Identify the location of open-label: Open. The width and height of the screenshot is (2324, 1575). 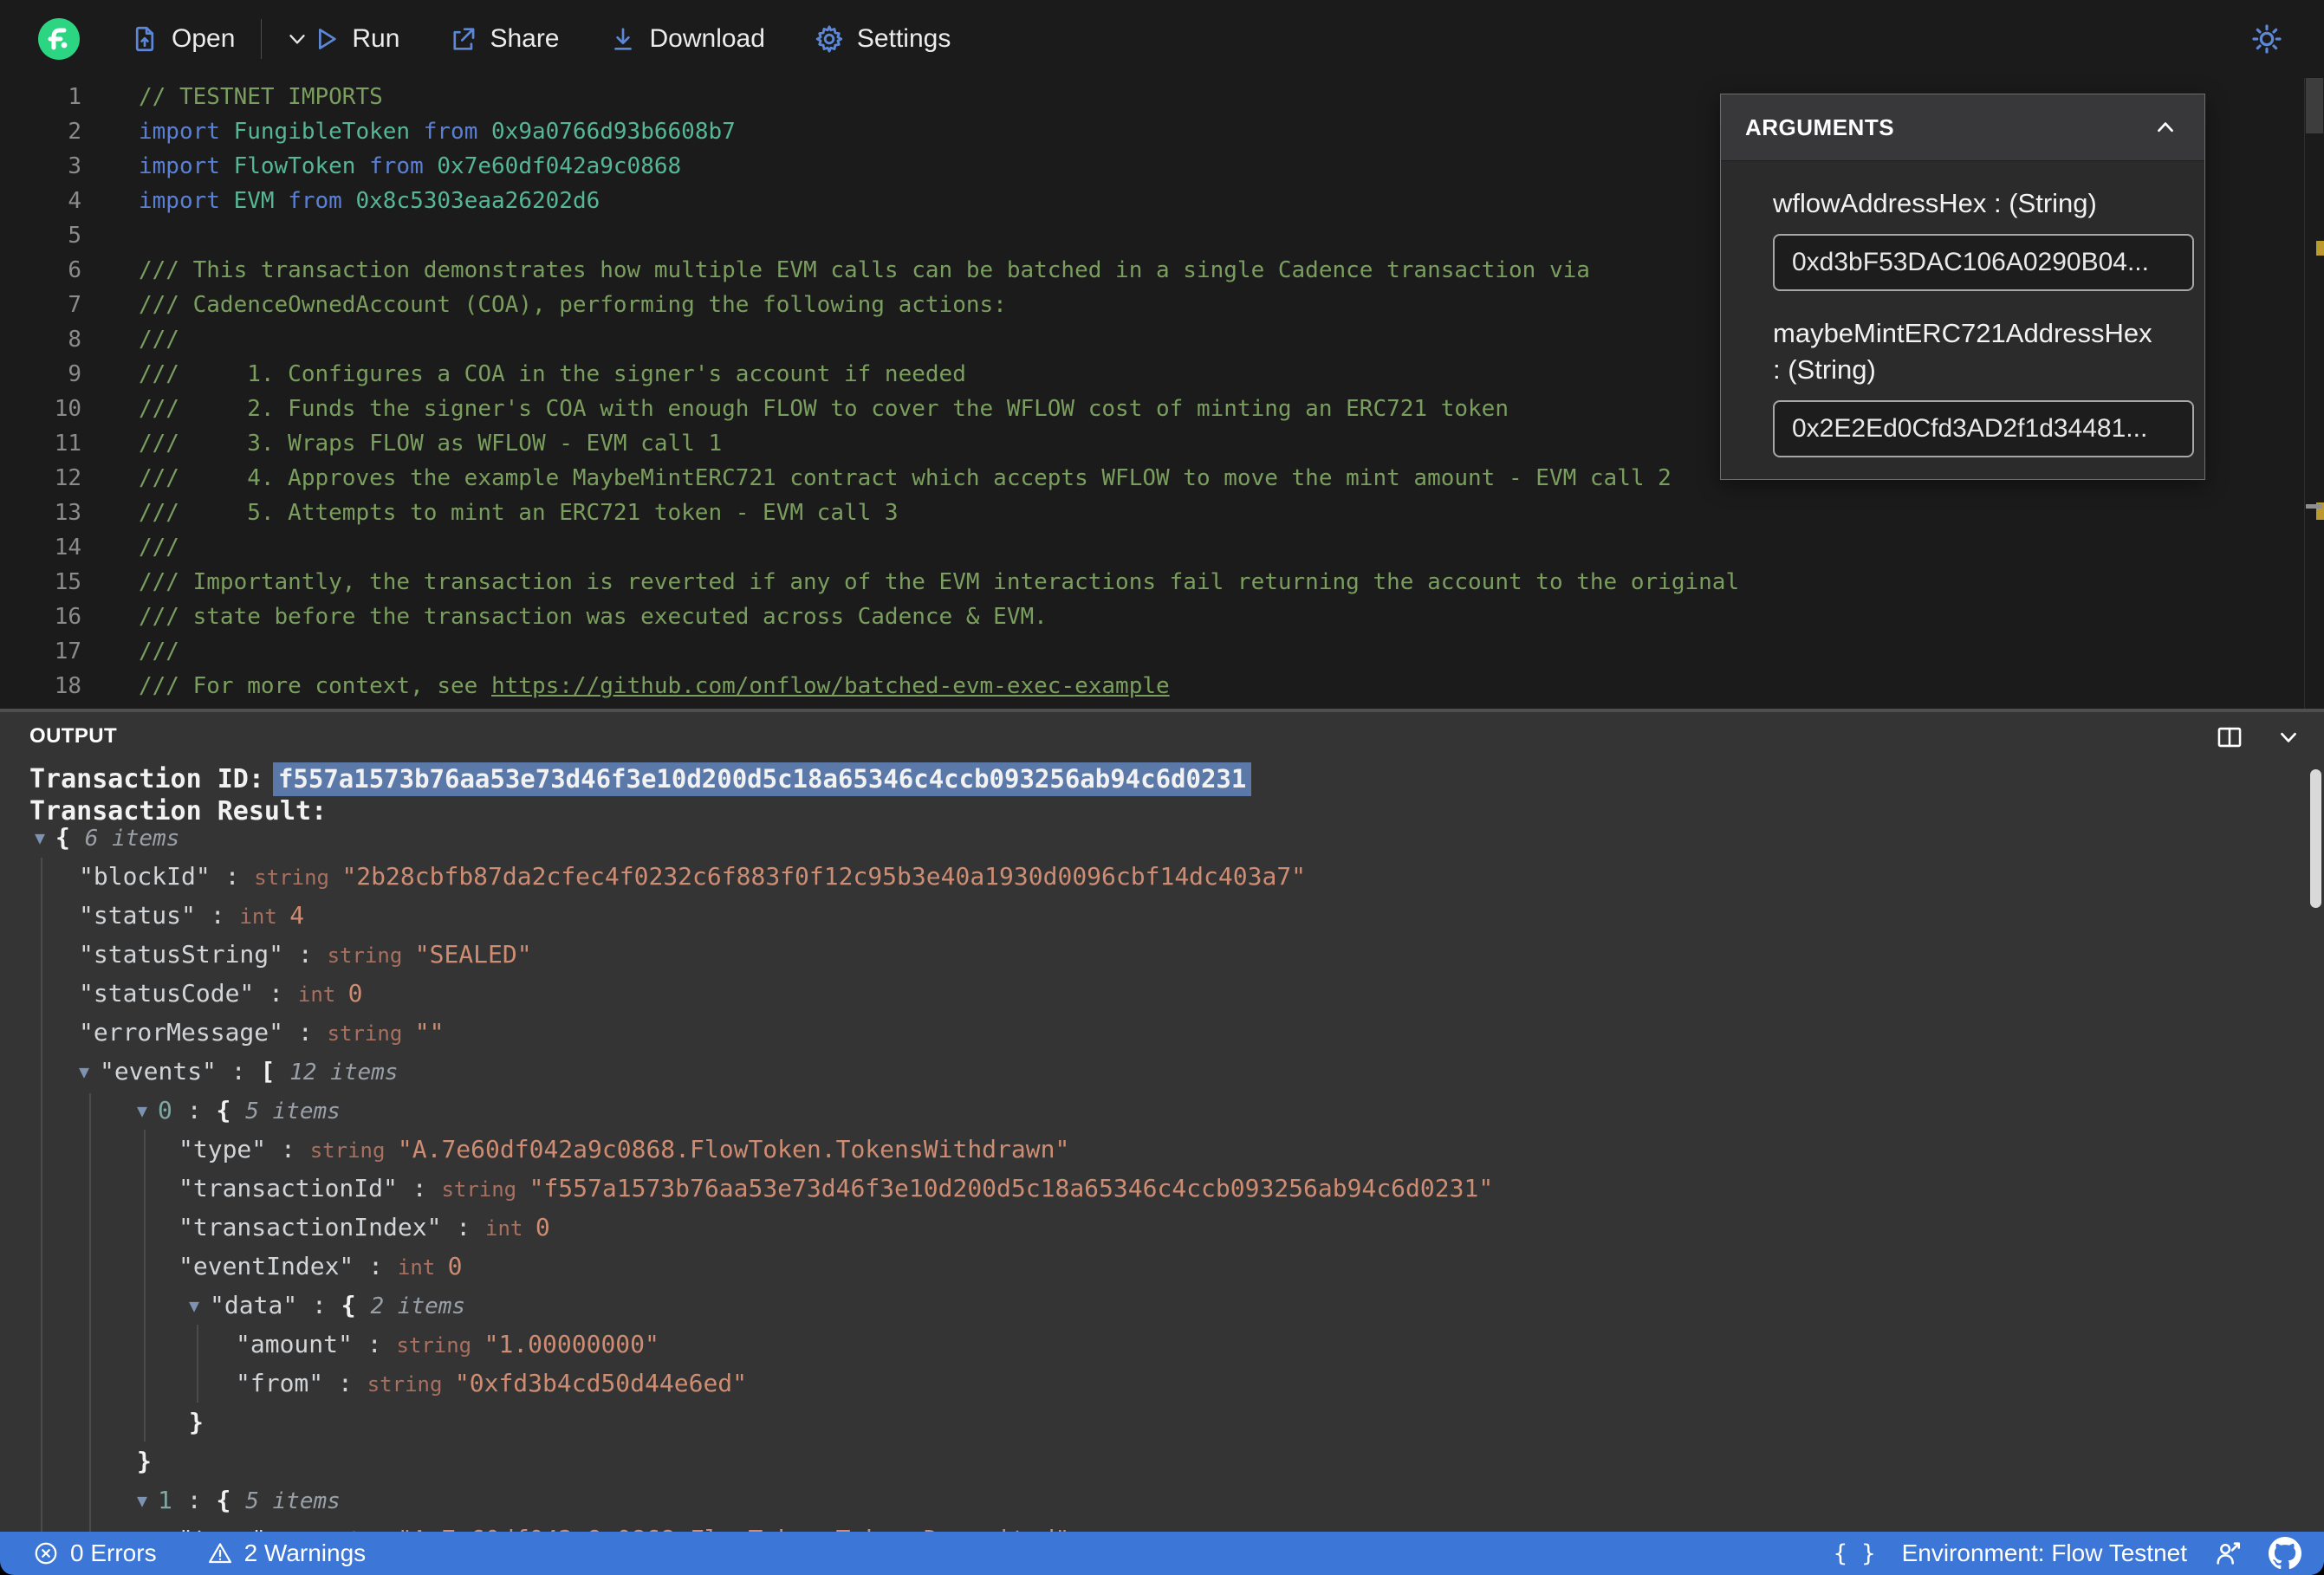
(204, 39).